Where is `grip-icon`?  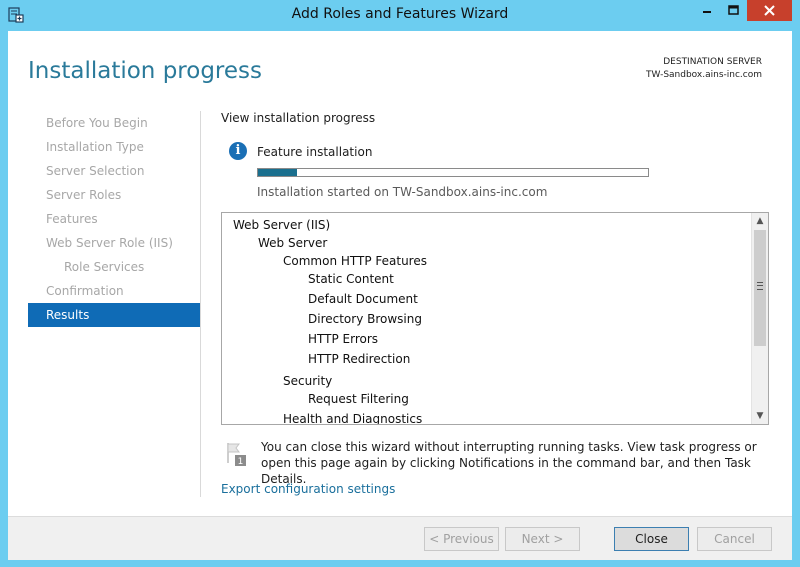 grip-icon is located at coordinates (760, 286).